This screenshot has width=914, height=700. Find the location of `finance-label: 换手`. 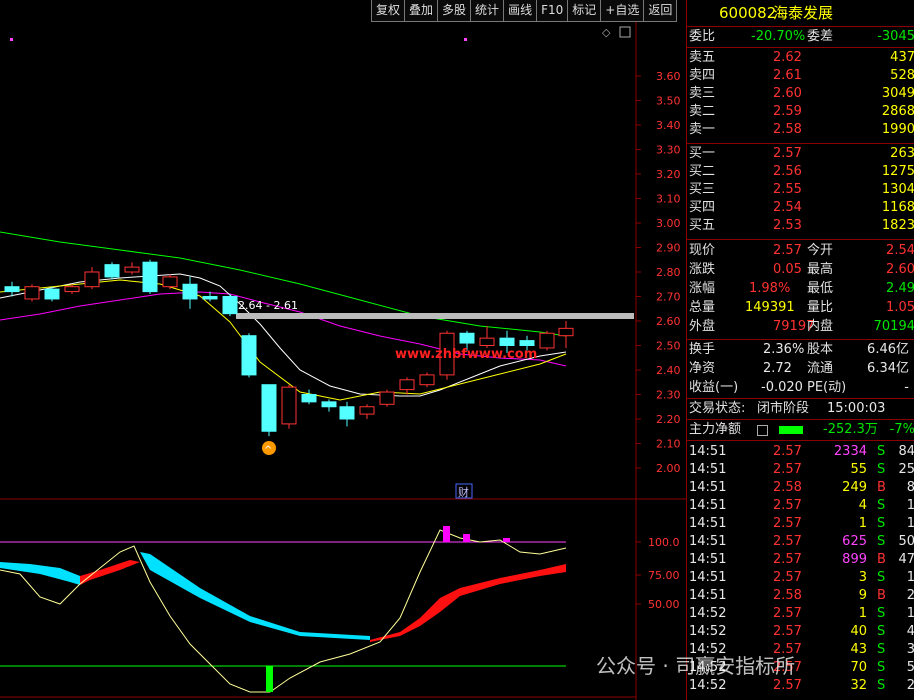

finance-label: 换手 is located at coordinates (702, 349).